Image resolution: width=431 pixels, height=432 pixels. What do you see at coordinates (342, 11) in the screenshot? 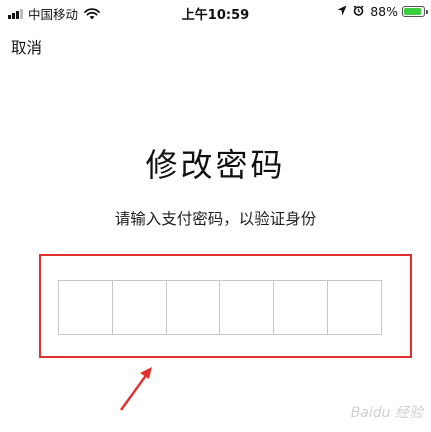
I see `location-icon` at bounding box center [342, 11].